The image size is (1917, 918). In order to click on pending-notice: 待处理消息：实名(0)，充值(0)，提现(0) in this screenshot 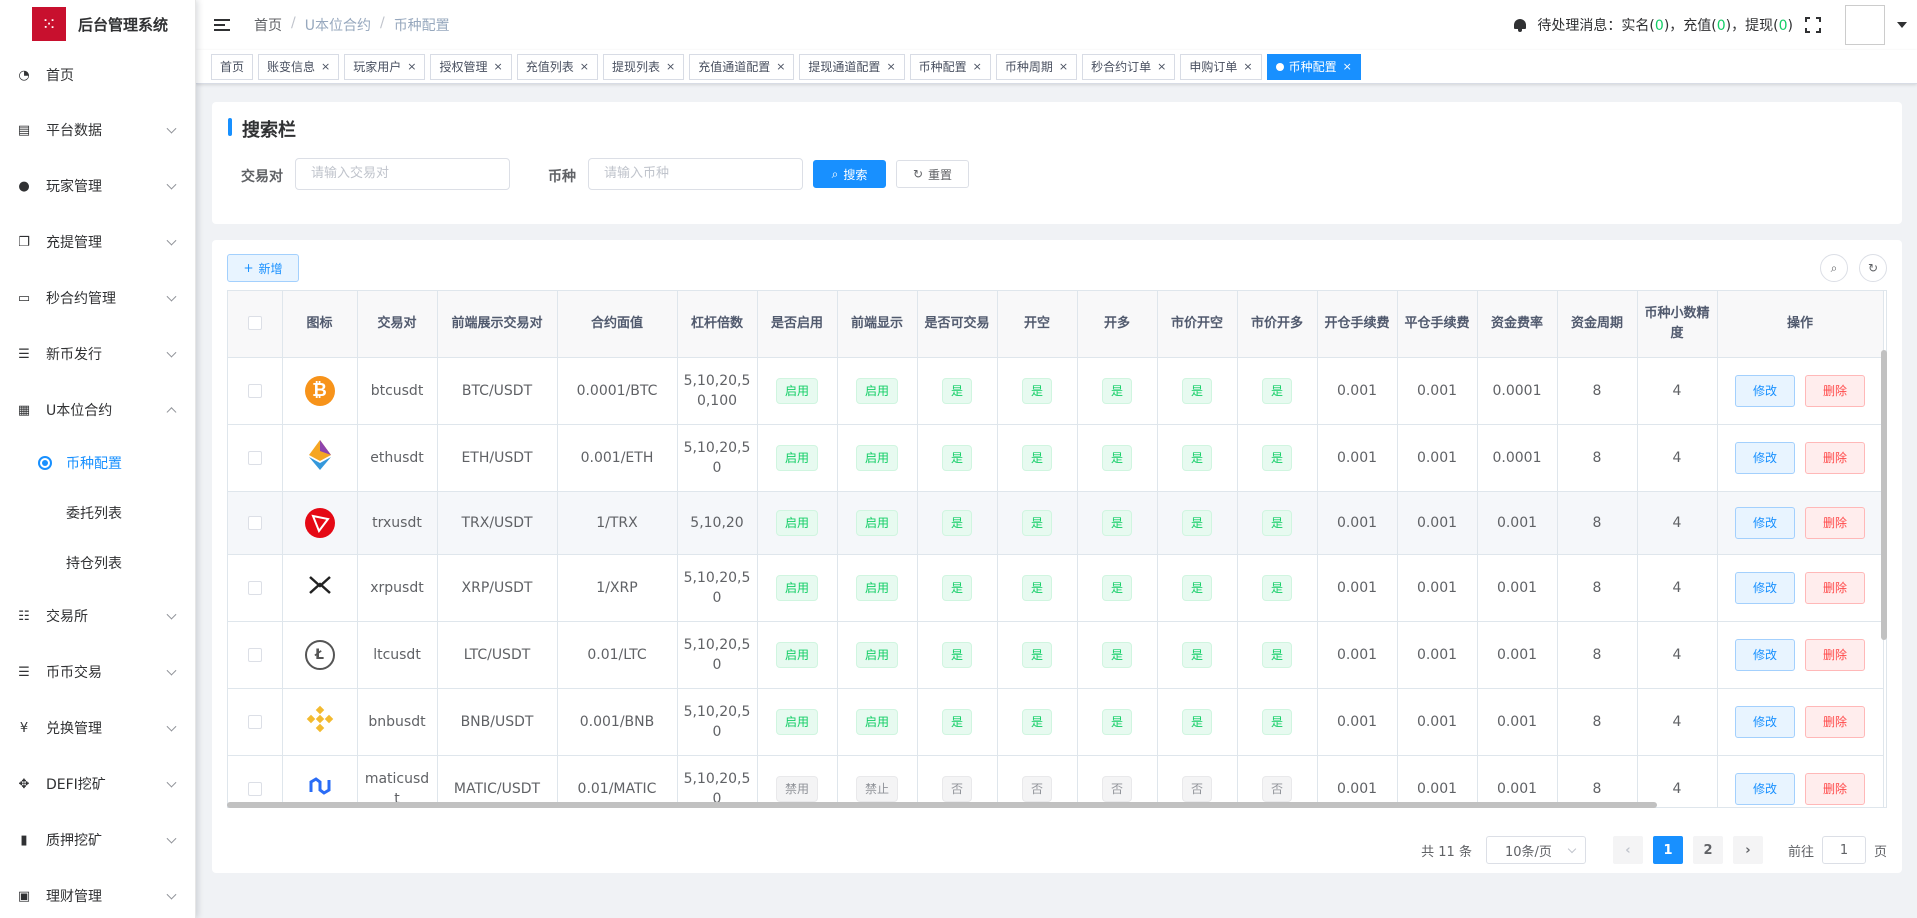, I will do `click(1665, 25)`.